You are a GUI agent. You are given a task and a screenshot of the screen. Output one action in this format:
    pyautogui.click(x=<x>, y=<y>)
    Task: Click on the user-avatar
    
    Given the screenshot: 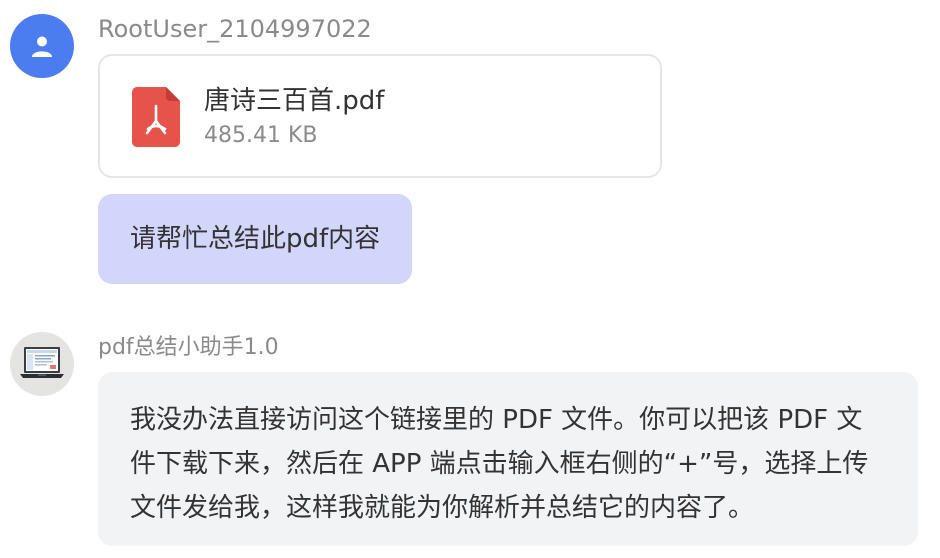 What is the action you would take?
    pyautogui.click(x=42, y=46)
    